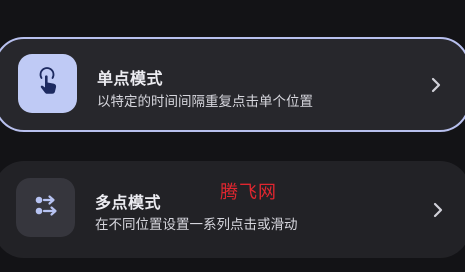 The width and height of the screenshot is (465, 272). I want to click on mode-title: 单点模式, so click(130, 78).